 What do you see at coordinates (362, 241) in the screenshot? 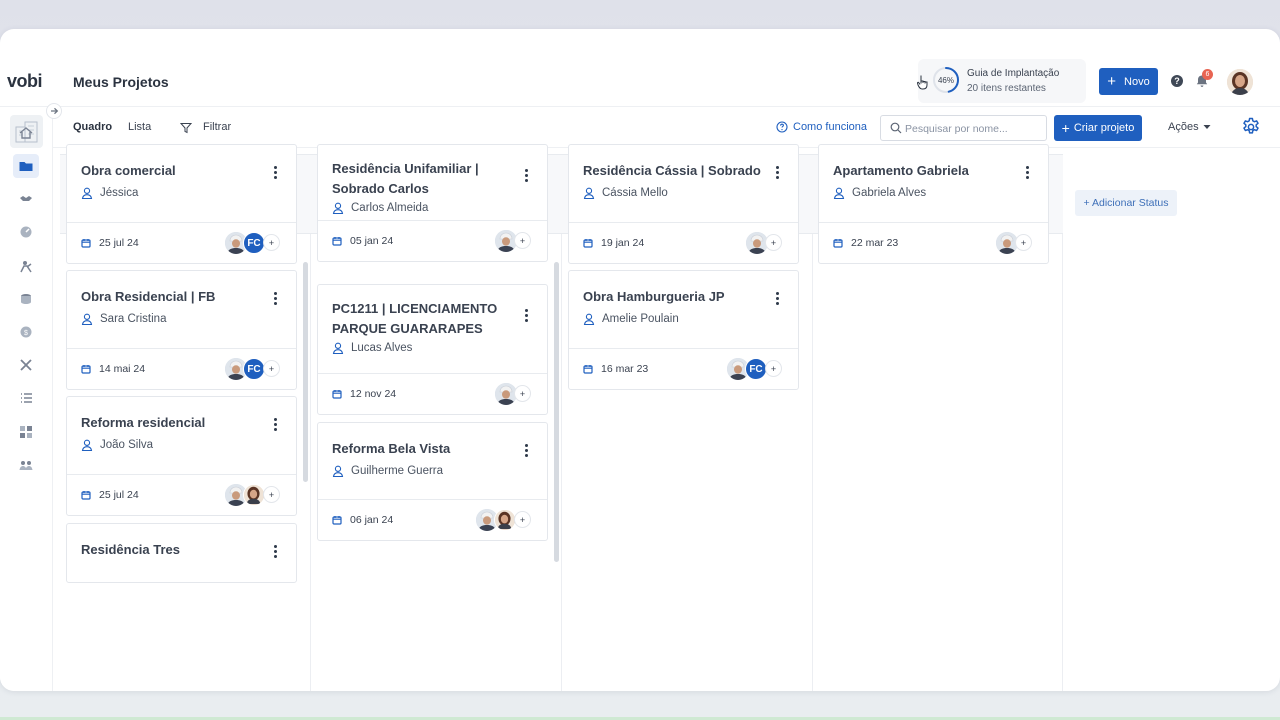
I see `project-date: 05 jan 24` at bounding box center [362, 241].